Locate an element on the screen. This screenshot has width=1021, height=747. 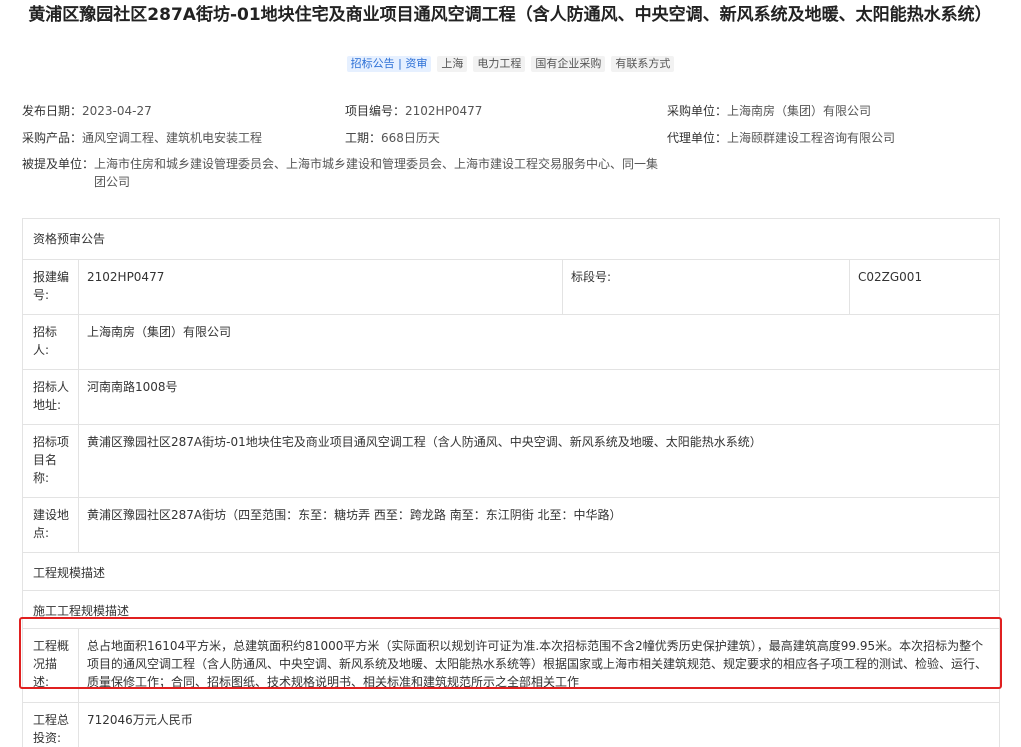
tag-list: 招标公告 | 资审 上海 电力工程 国有企业采购 有联系方式 is located at coordinates (510, 64).